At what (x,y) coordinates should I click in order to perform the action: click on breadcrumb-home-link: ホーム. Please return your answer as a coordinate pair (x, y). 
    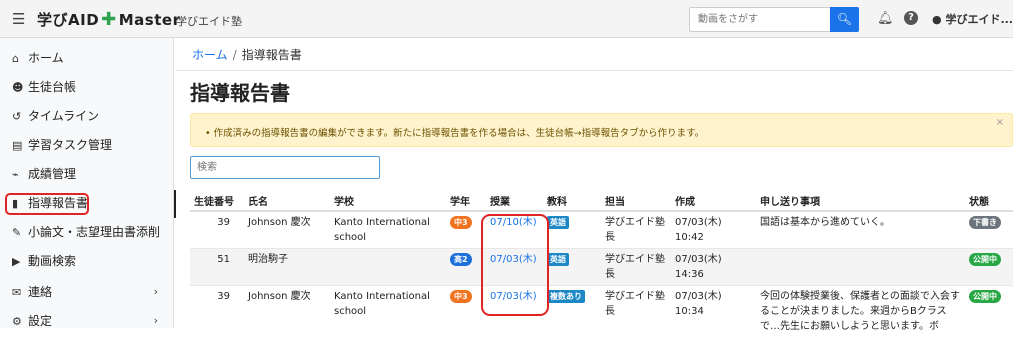
    Looking at the image, I should click on (210, 55).